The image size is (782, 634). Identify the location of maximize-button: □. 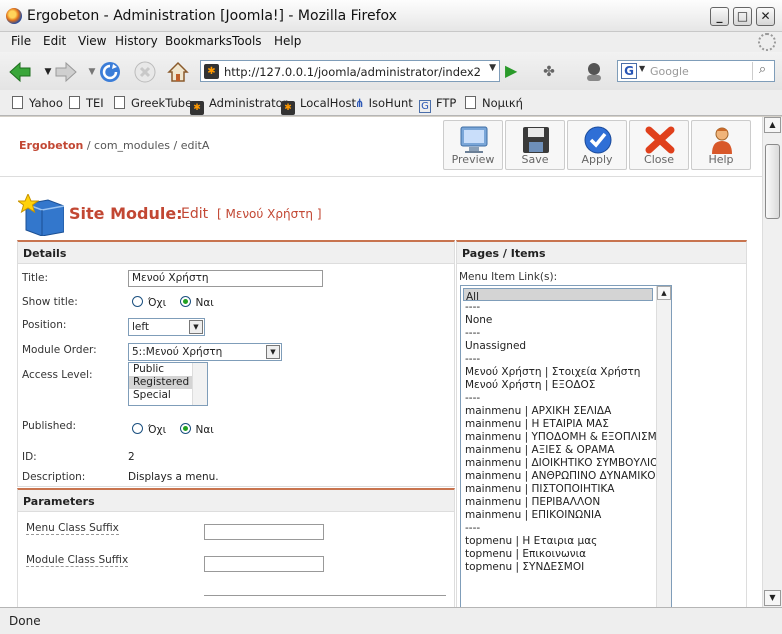
(742, 16).